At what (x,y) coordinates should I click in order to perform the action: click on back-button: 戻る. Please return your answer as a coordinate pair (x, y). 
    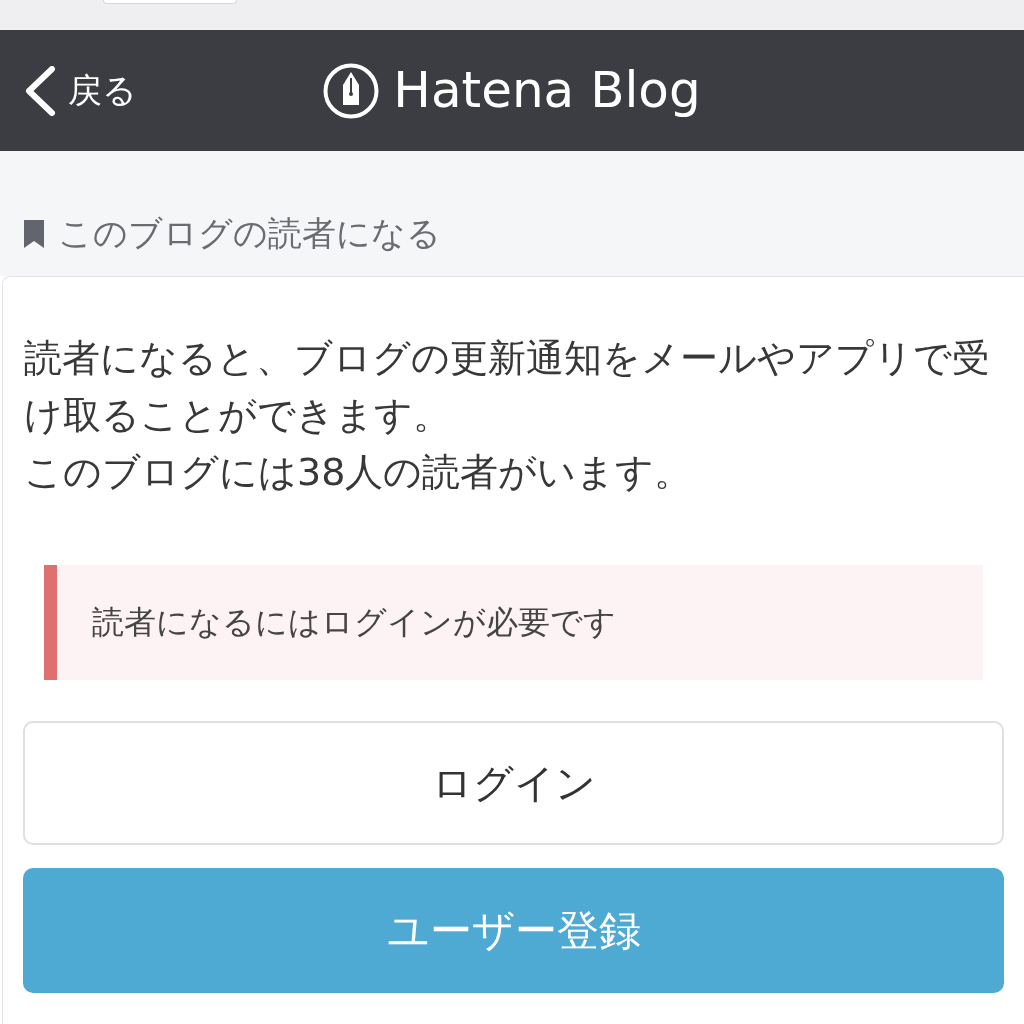
    Looking at the image, I should click on (80, 90).